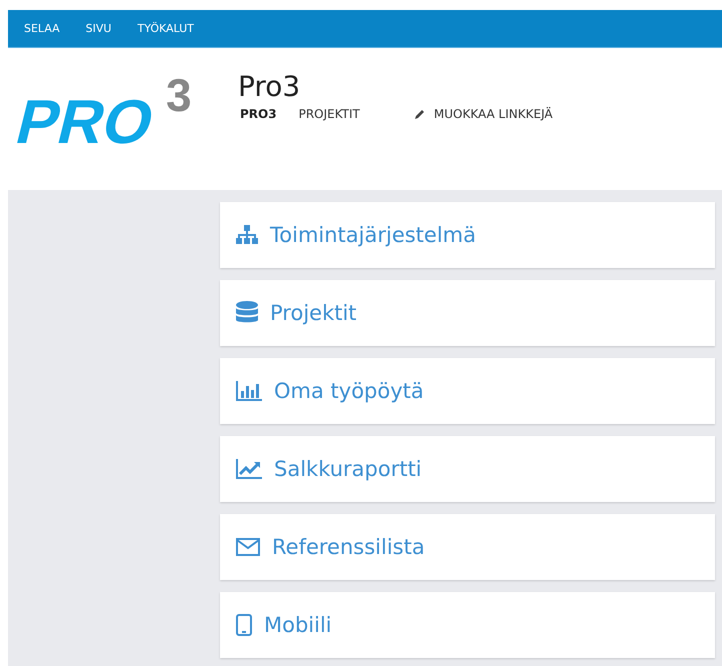 This screenshot has height=666, width=722. I want to click on database-icon, so click(247, 313).